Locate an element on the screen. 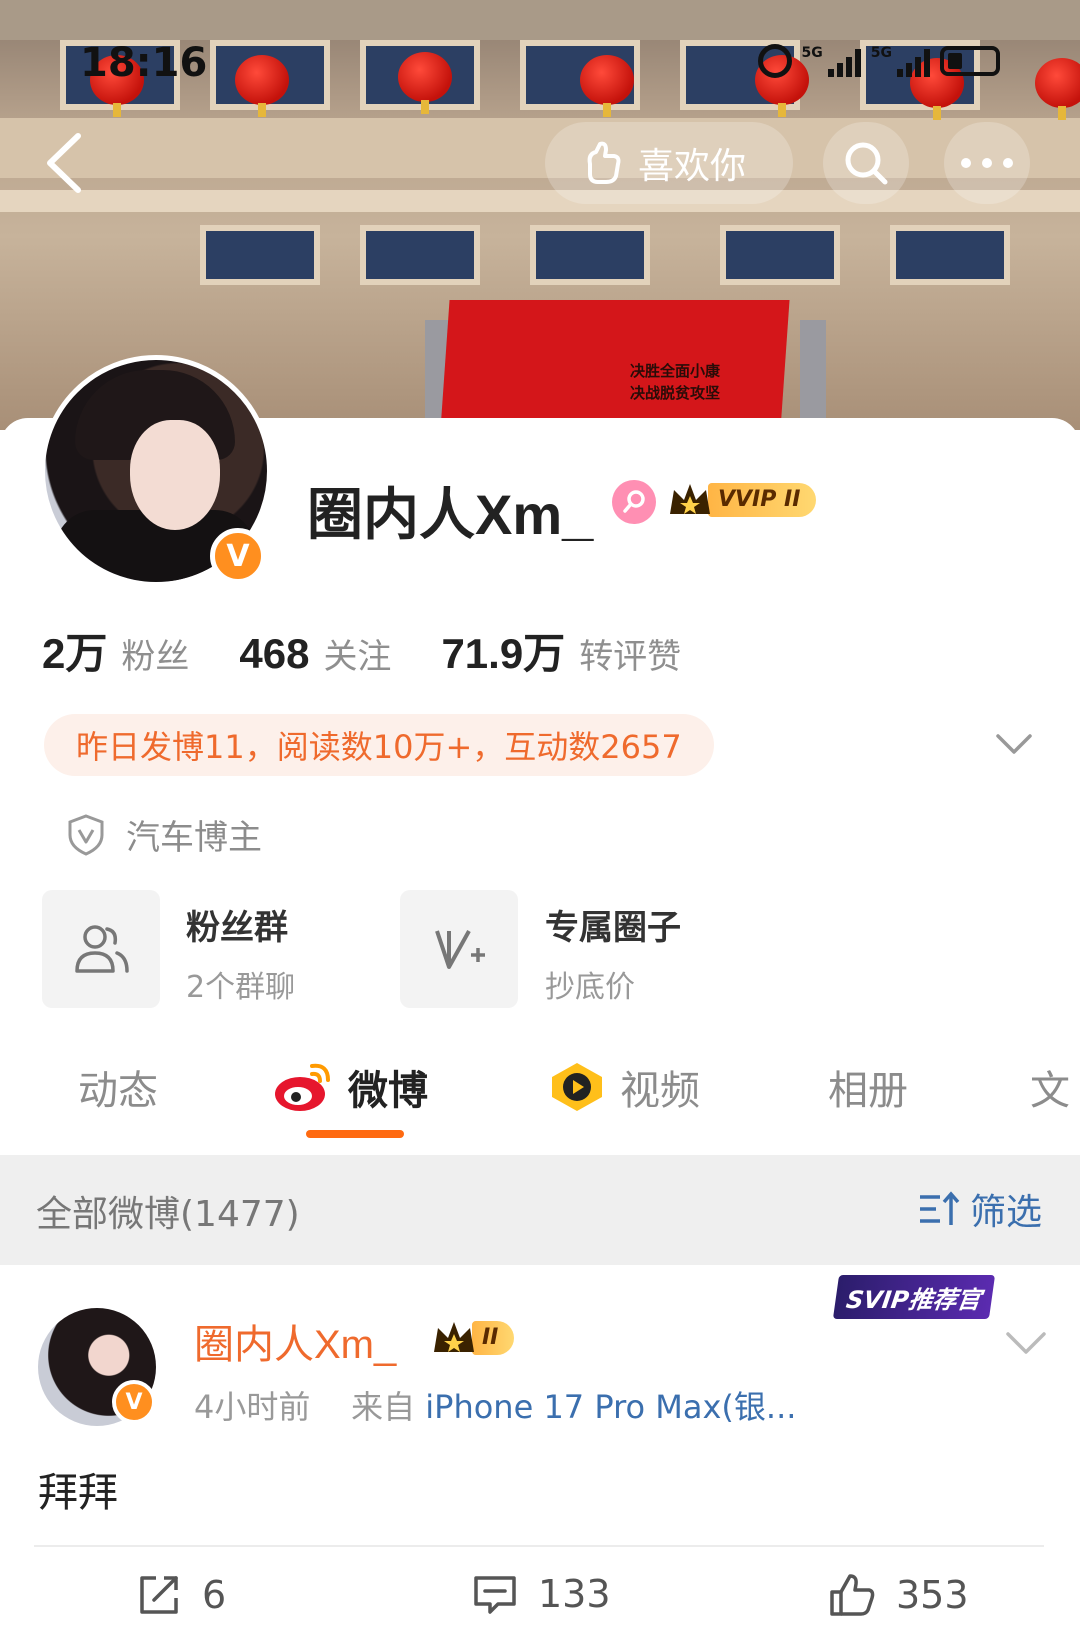 Image resolution: width=1080 pixels, height=1643 pixels. active-tab-indicator is located at coordinates (355, 1134).